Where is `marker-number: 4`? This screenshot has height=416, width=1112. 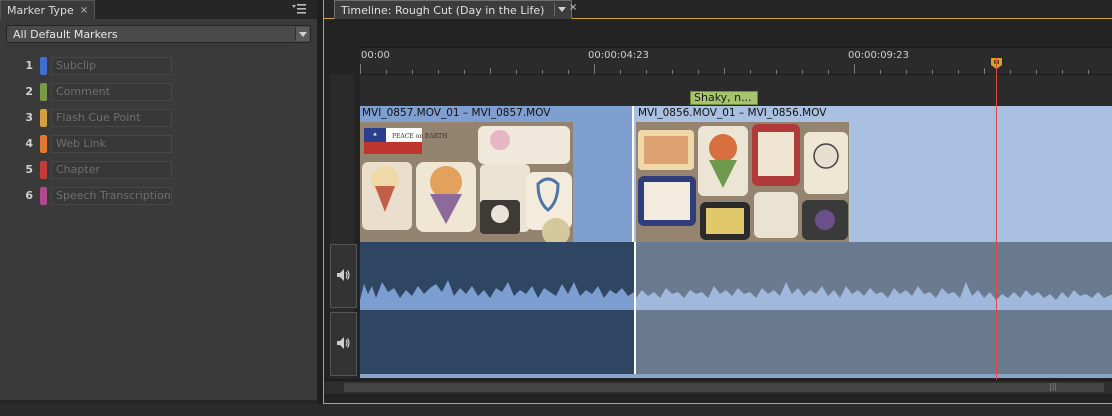
marker-number: 4 is located at coordinates (29, 143).